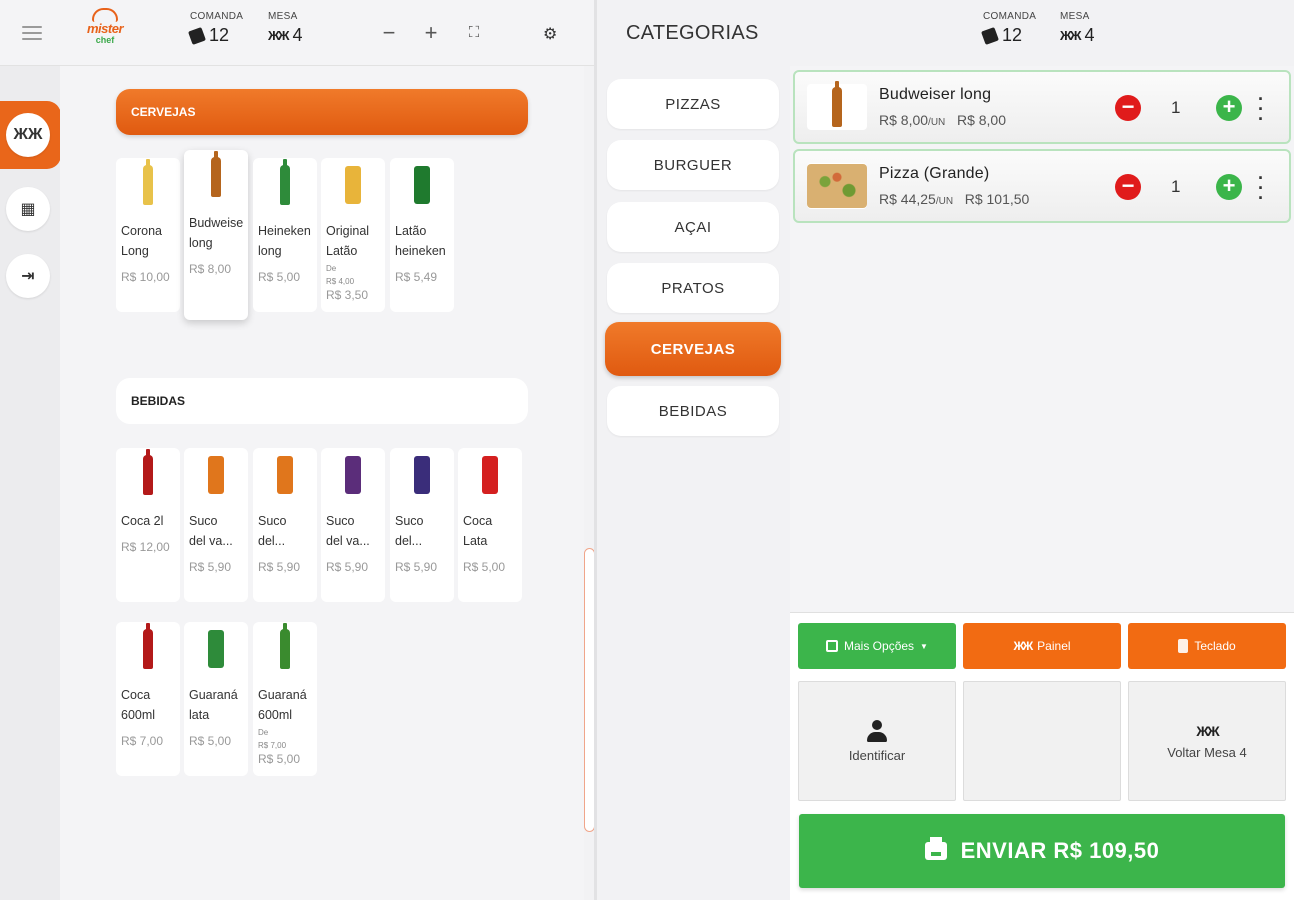 Image resolution: width=1294 pixels, height=900 pixels. I want to click on product-card: Original Latão De R$ 4,00 R$ 3,50, so click(353, 235).